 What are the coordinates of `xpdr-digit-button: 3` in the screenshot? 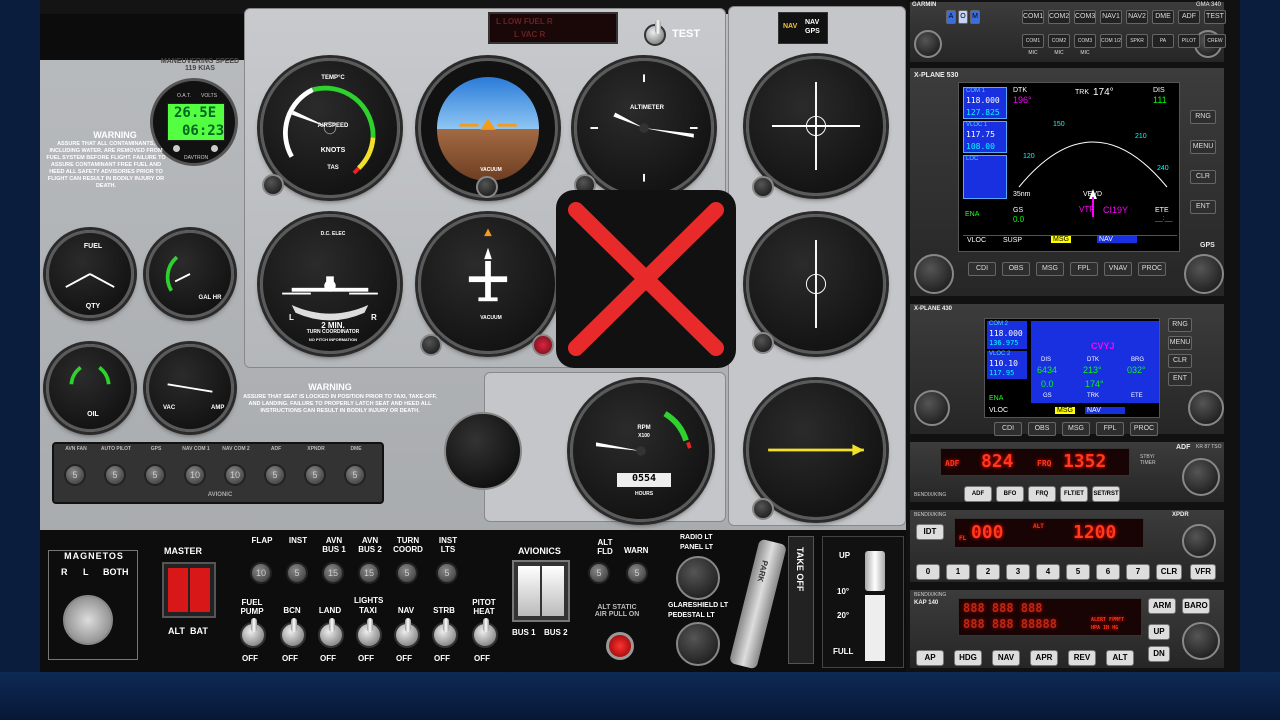 It's located at (1018, 572).